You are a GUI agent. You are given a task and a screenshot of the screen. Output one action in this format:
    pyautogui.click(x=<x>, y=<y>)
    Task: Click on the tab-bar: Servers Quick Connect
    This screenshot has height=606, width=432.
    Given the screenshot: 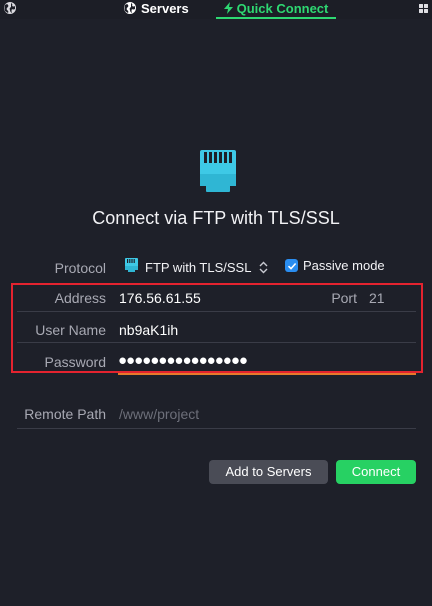 What is the action you would take?
    pyautogui.click(x=216, y=9)
    